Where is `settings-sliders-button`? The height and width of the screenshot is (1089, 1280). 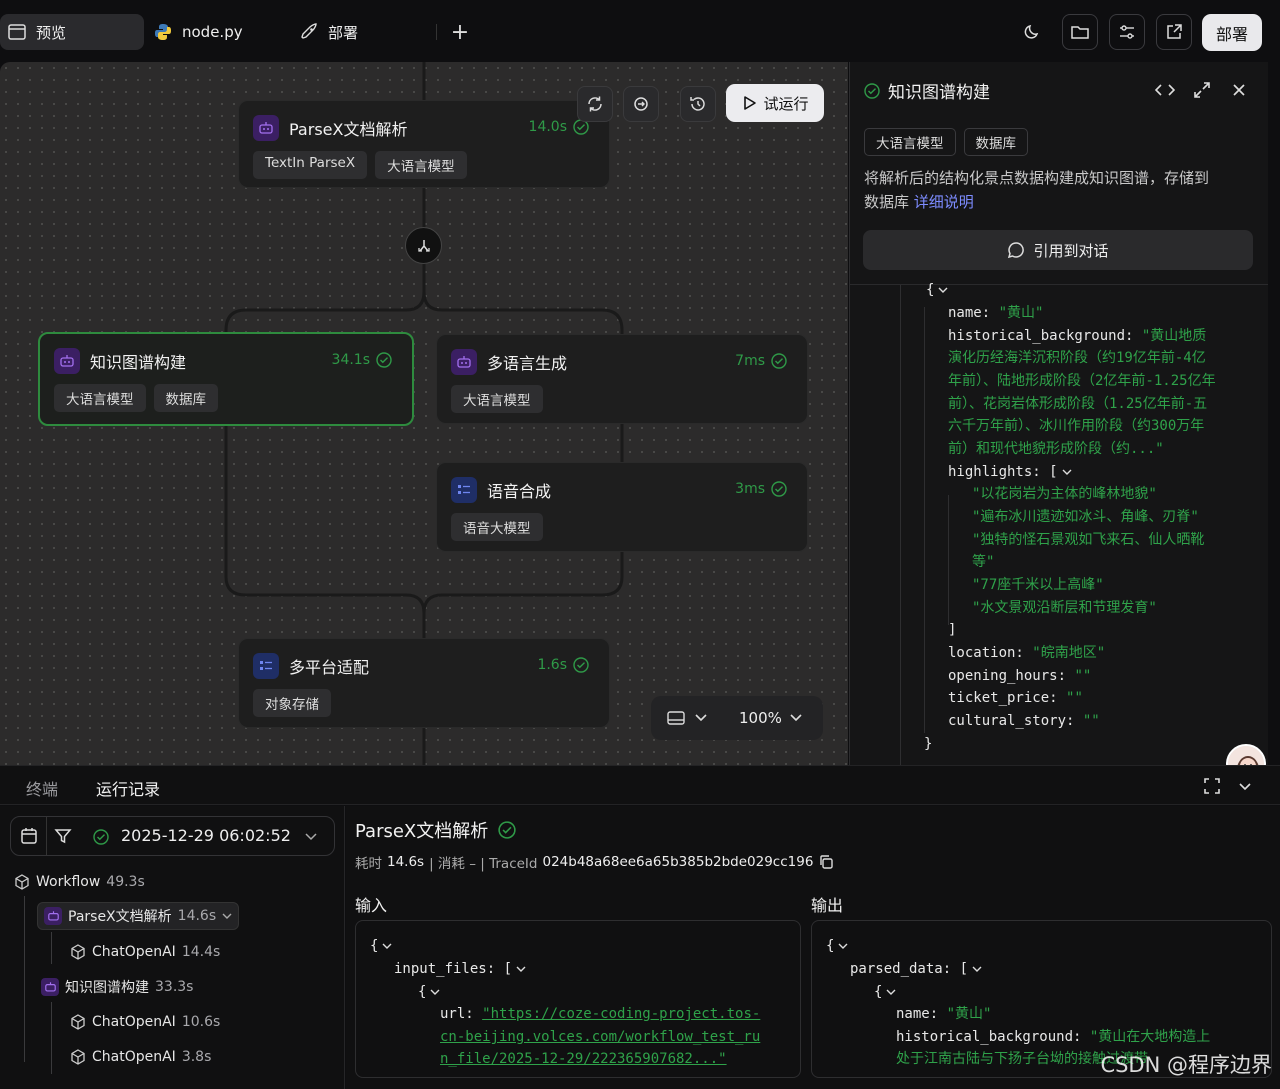
settings-sliders-button is located at coordinates (1127, 32).